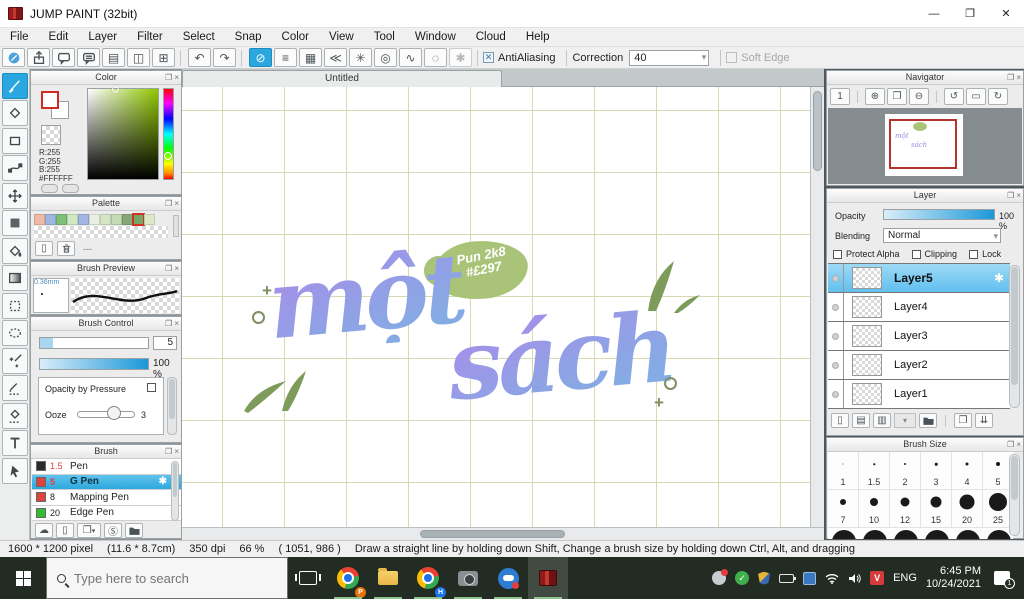 This screenshot has height=599, width=1024. Describe the element at coordinates (817, 307) in the screenshot. I see `canvas-vertical-scrollbar` at that location.